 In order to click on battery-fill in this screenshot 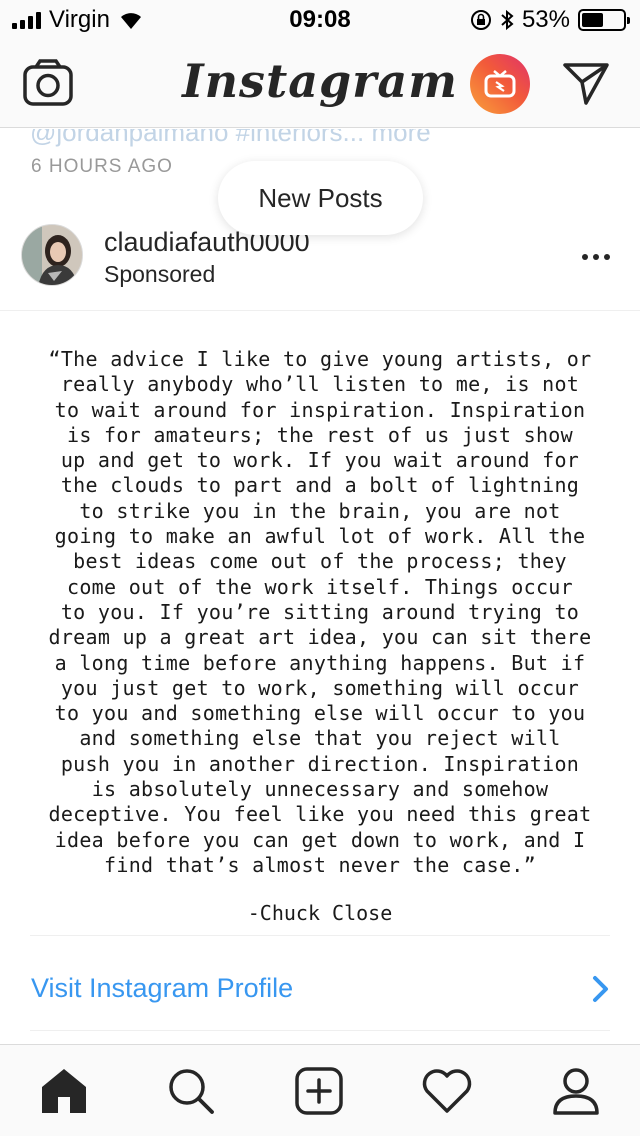, I will do `click(593, 20)`.